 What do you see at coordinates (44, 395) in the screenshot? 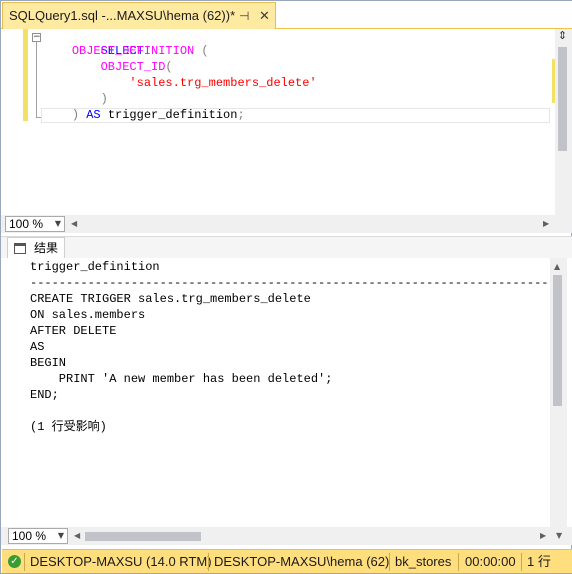
I see `result-line: END;` at bounding box center [44, 395].